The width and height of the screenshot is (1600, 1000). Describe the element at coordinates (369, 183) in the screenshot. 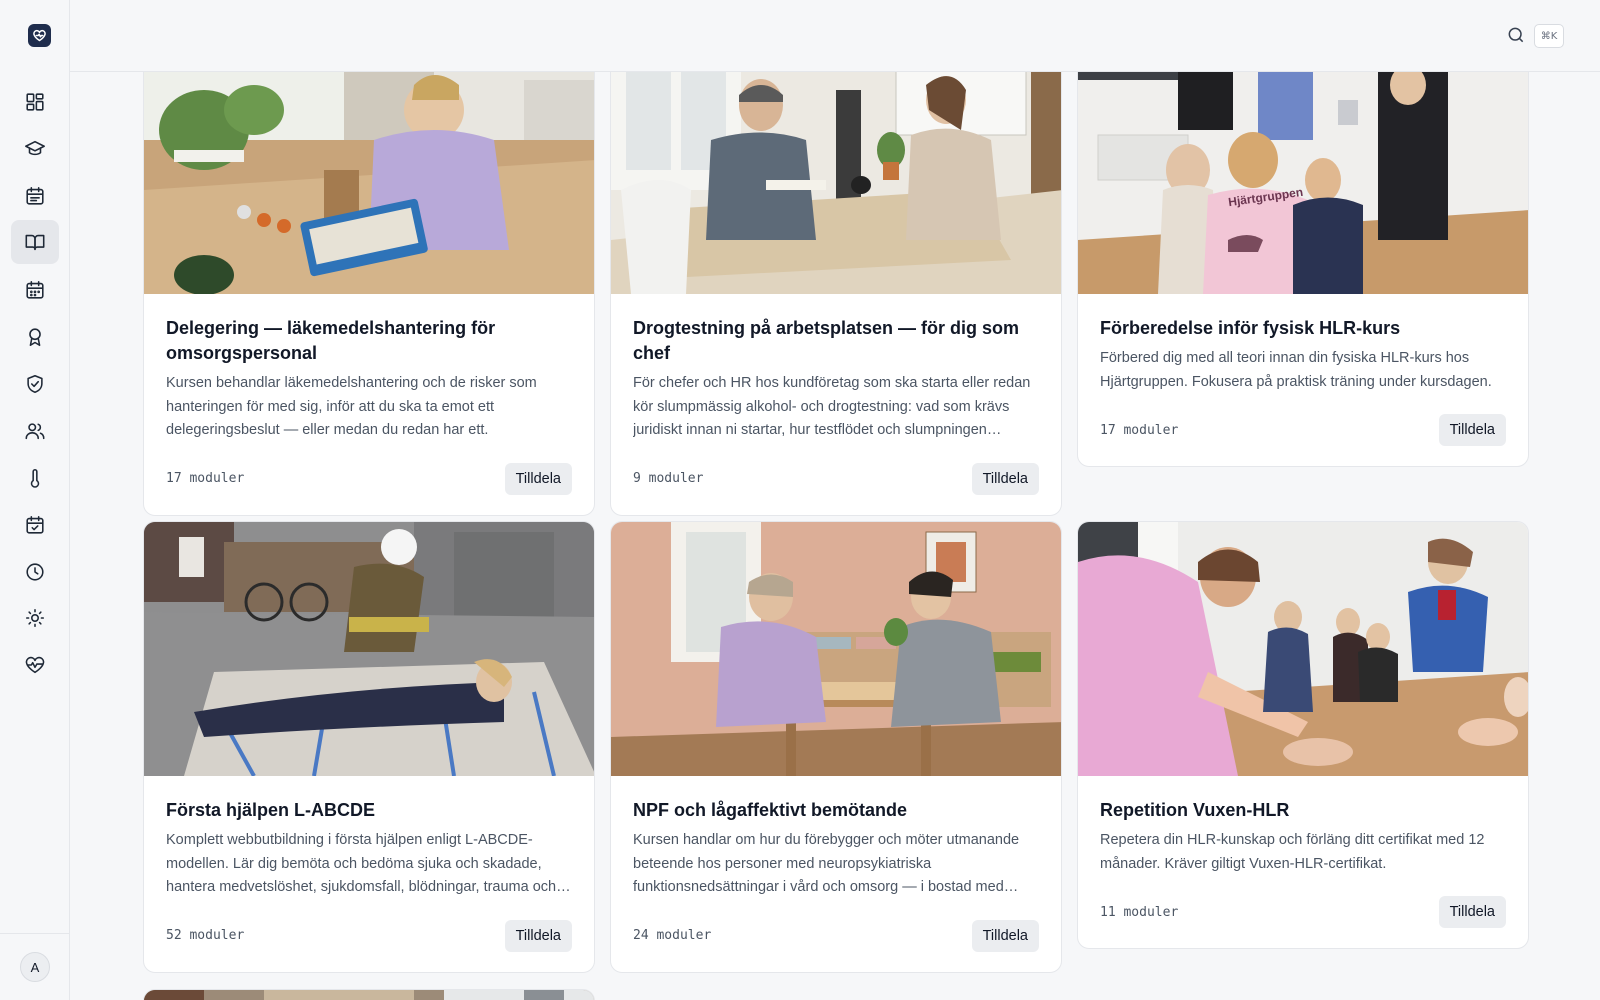

I see `course-image-medication` at that location.